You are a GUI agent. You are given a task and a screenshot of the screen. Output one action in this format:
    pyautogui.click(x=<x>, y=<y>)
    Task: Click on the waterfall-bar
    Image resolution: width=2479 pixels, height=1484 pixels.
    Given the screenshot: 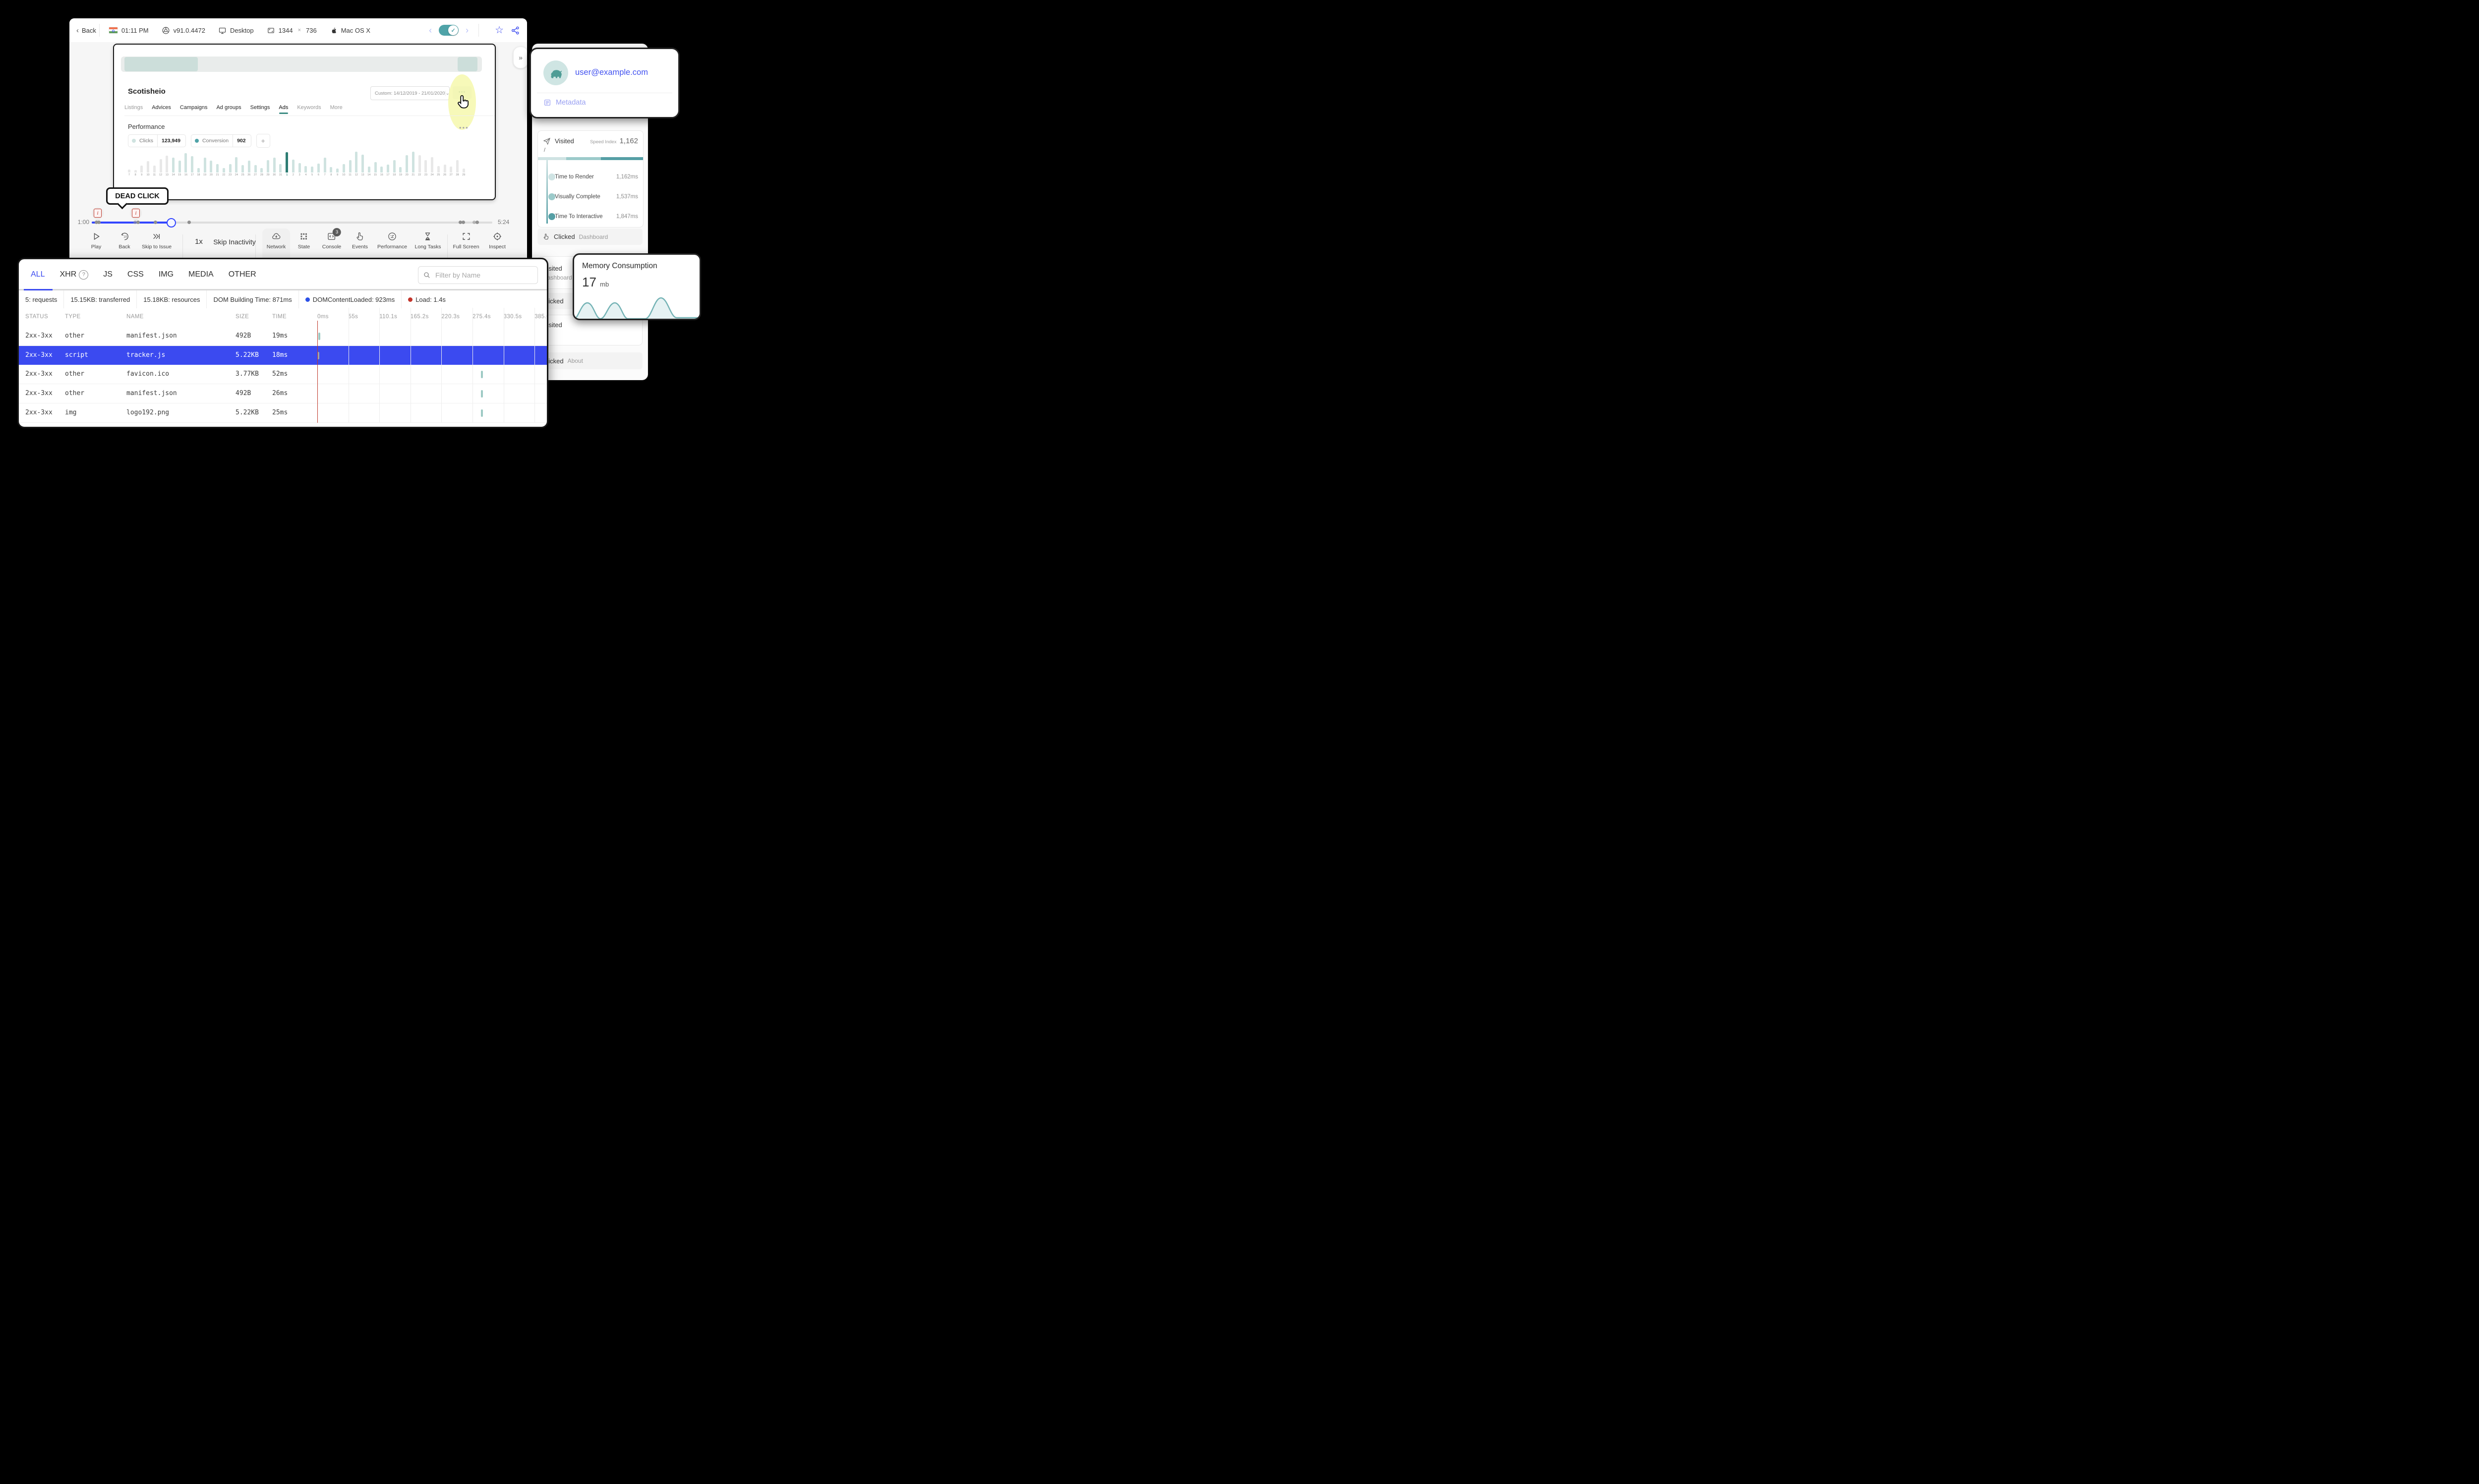 What is the action you would take?
    pyautogui.click(x=482, y=413)
    